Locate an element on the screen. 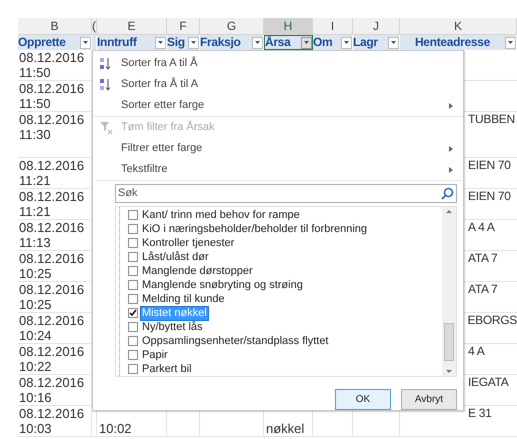 The width and height of the screenshot is (517, 439). header-cell-text: Sig is located at coordinates (176, 42).